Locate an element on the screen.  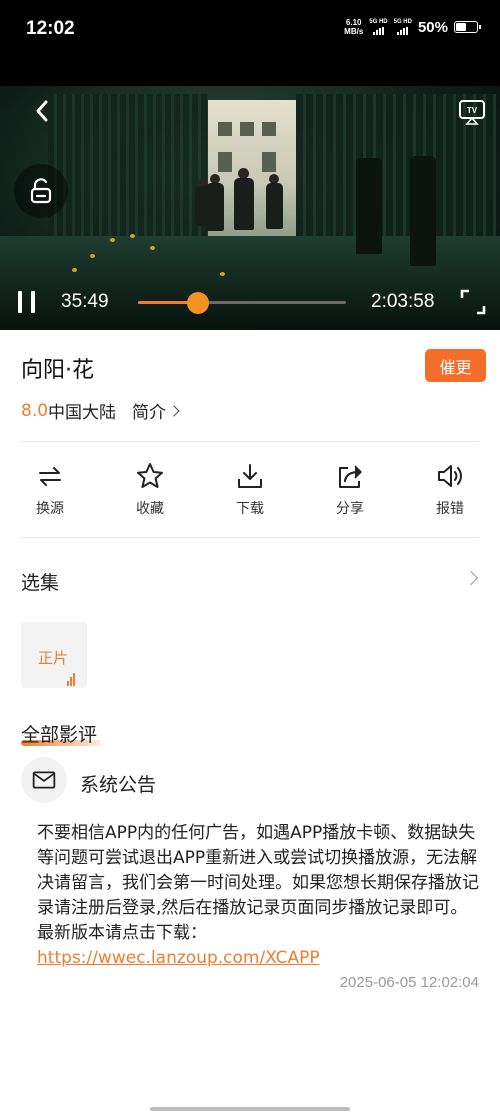
mail-icon is located at coordinates (44, 780).